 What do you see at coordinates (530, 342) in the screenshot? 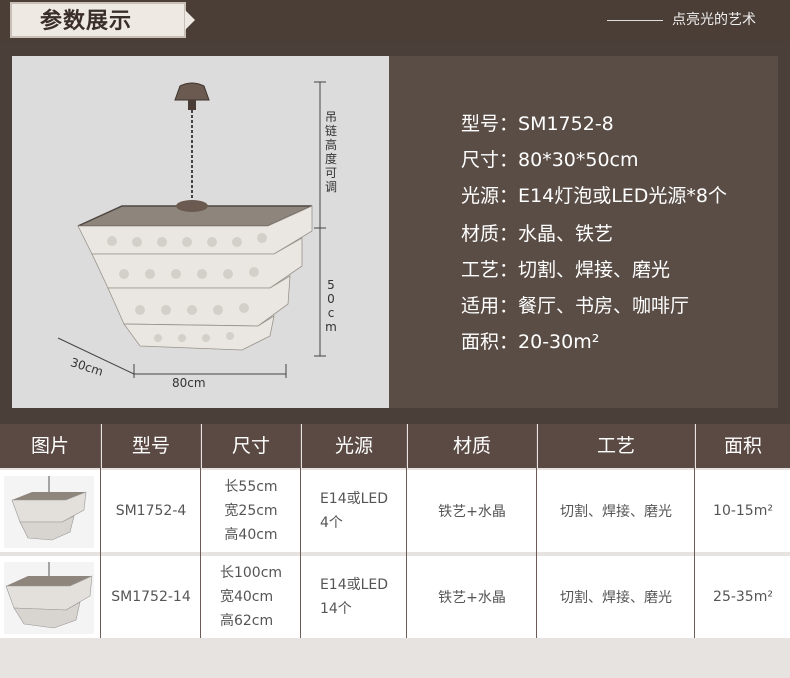
I see `spec-area: 面积：20-30m²` at bounding box center [530, 342].